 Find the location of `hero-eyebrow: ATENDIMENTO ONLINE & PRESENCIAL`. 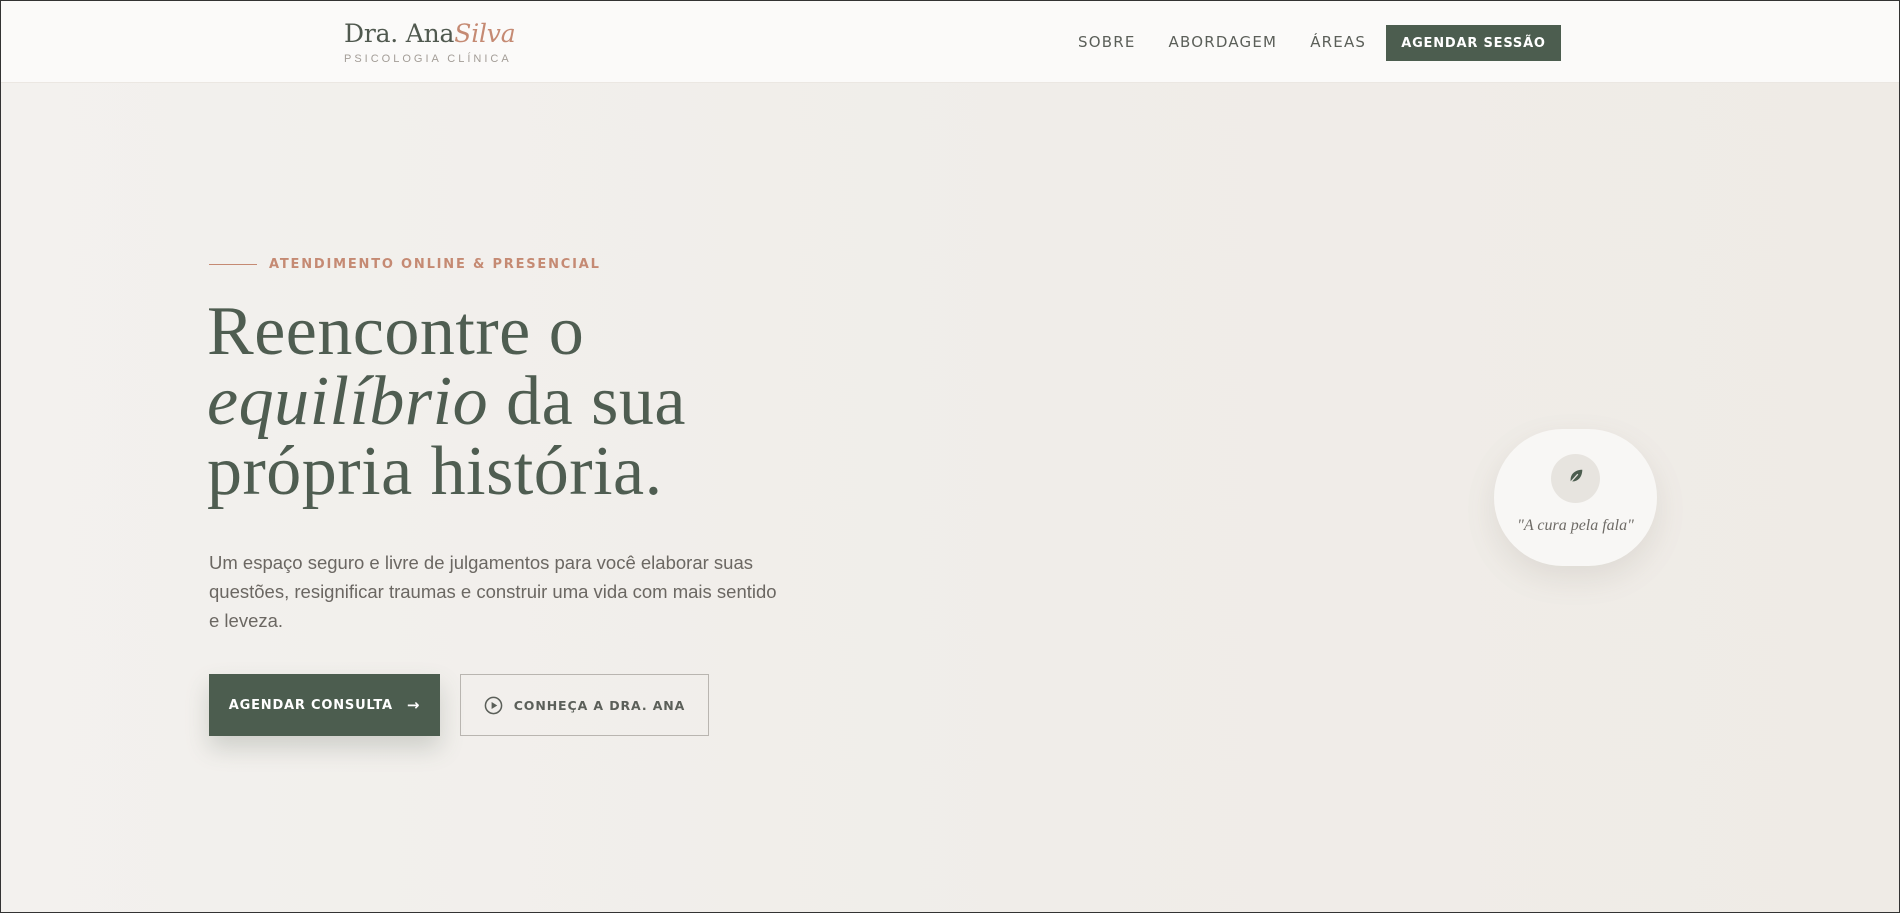

hero-eyebrow: ATENDIMENTO ONLINE & PRESENCIAL is located at coordinates (405, 264).